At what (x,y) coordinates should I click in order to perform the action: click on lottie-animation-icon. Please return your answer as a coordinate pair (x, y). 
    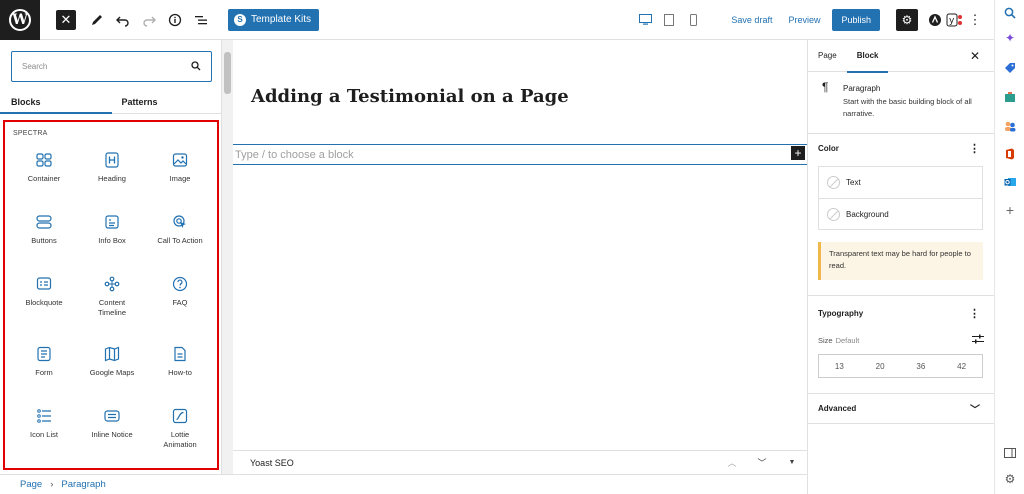
    Looking at the image, I should click on (180, 416).